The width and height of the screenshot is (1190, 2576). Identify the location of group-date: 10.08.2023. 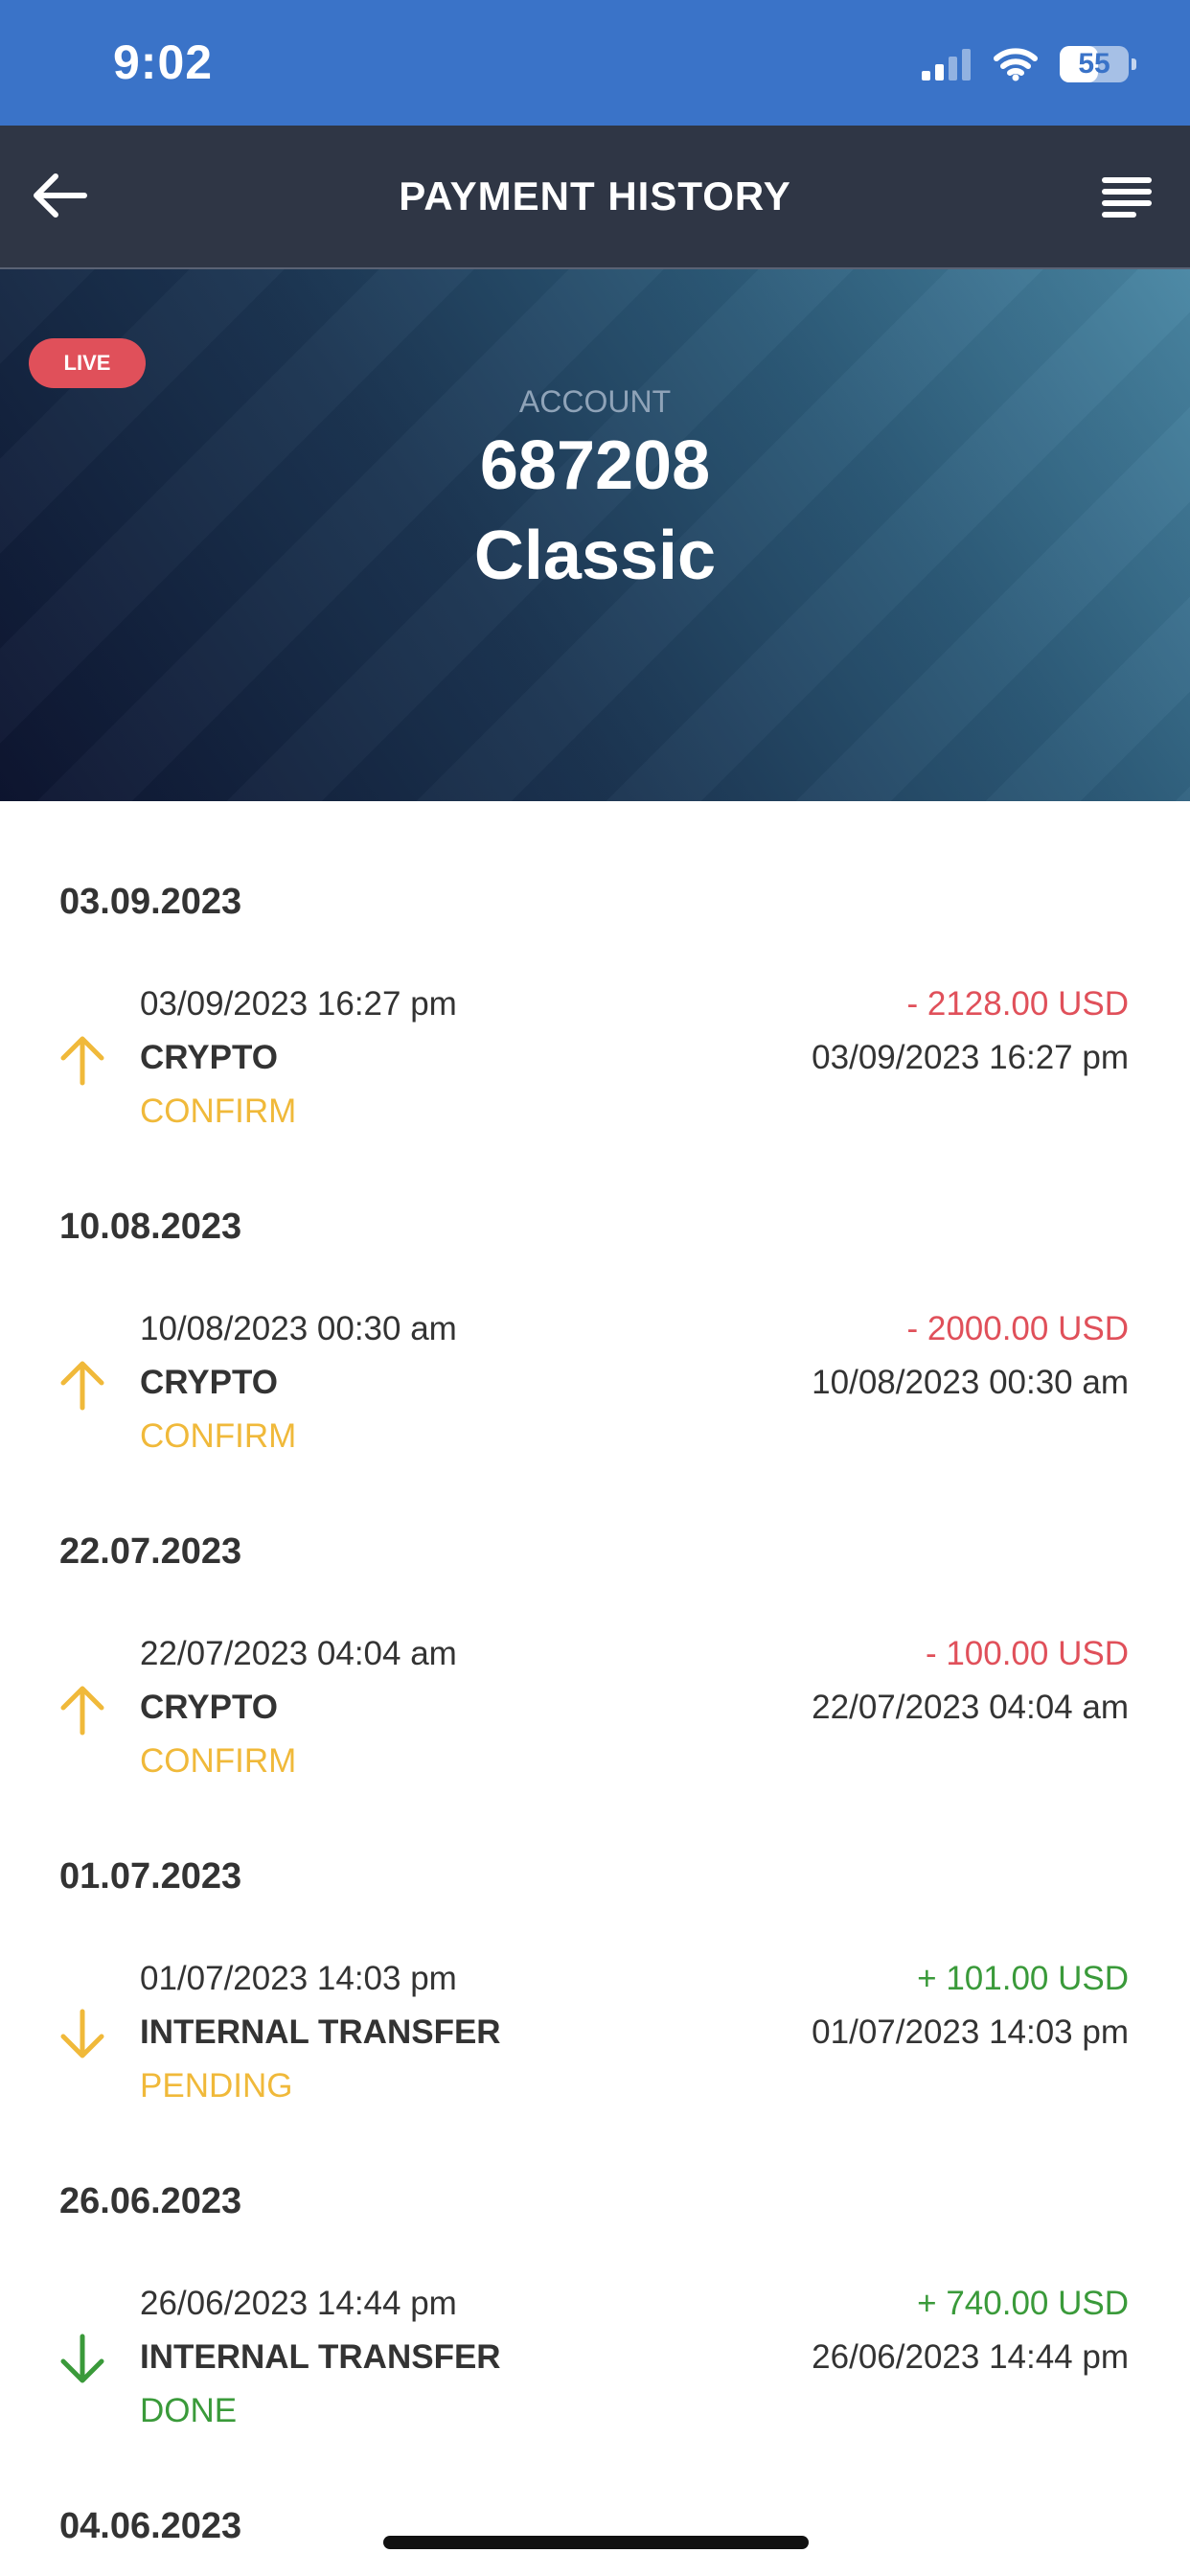
(151, 1227).